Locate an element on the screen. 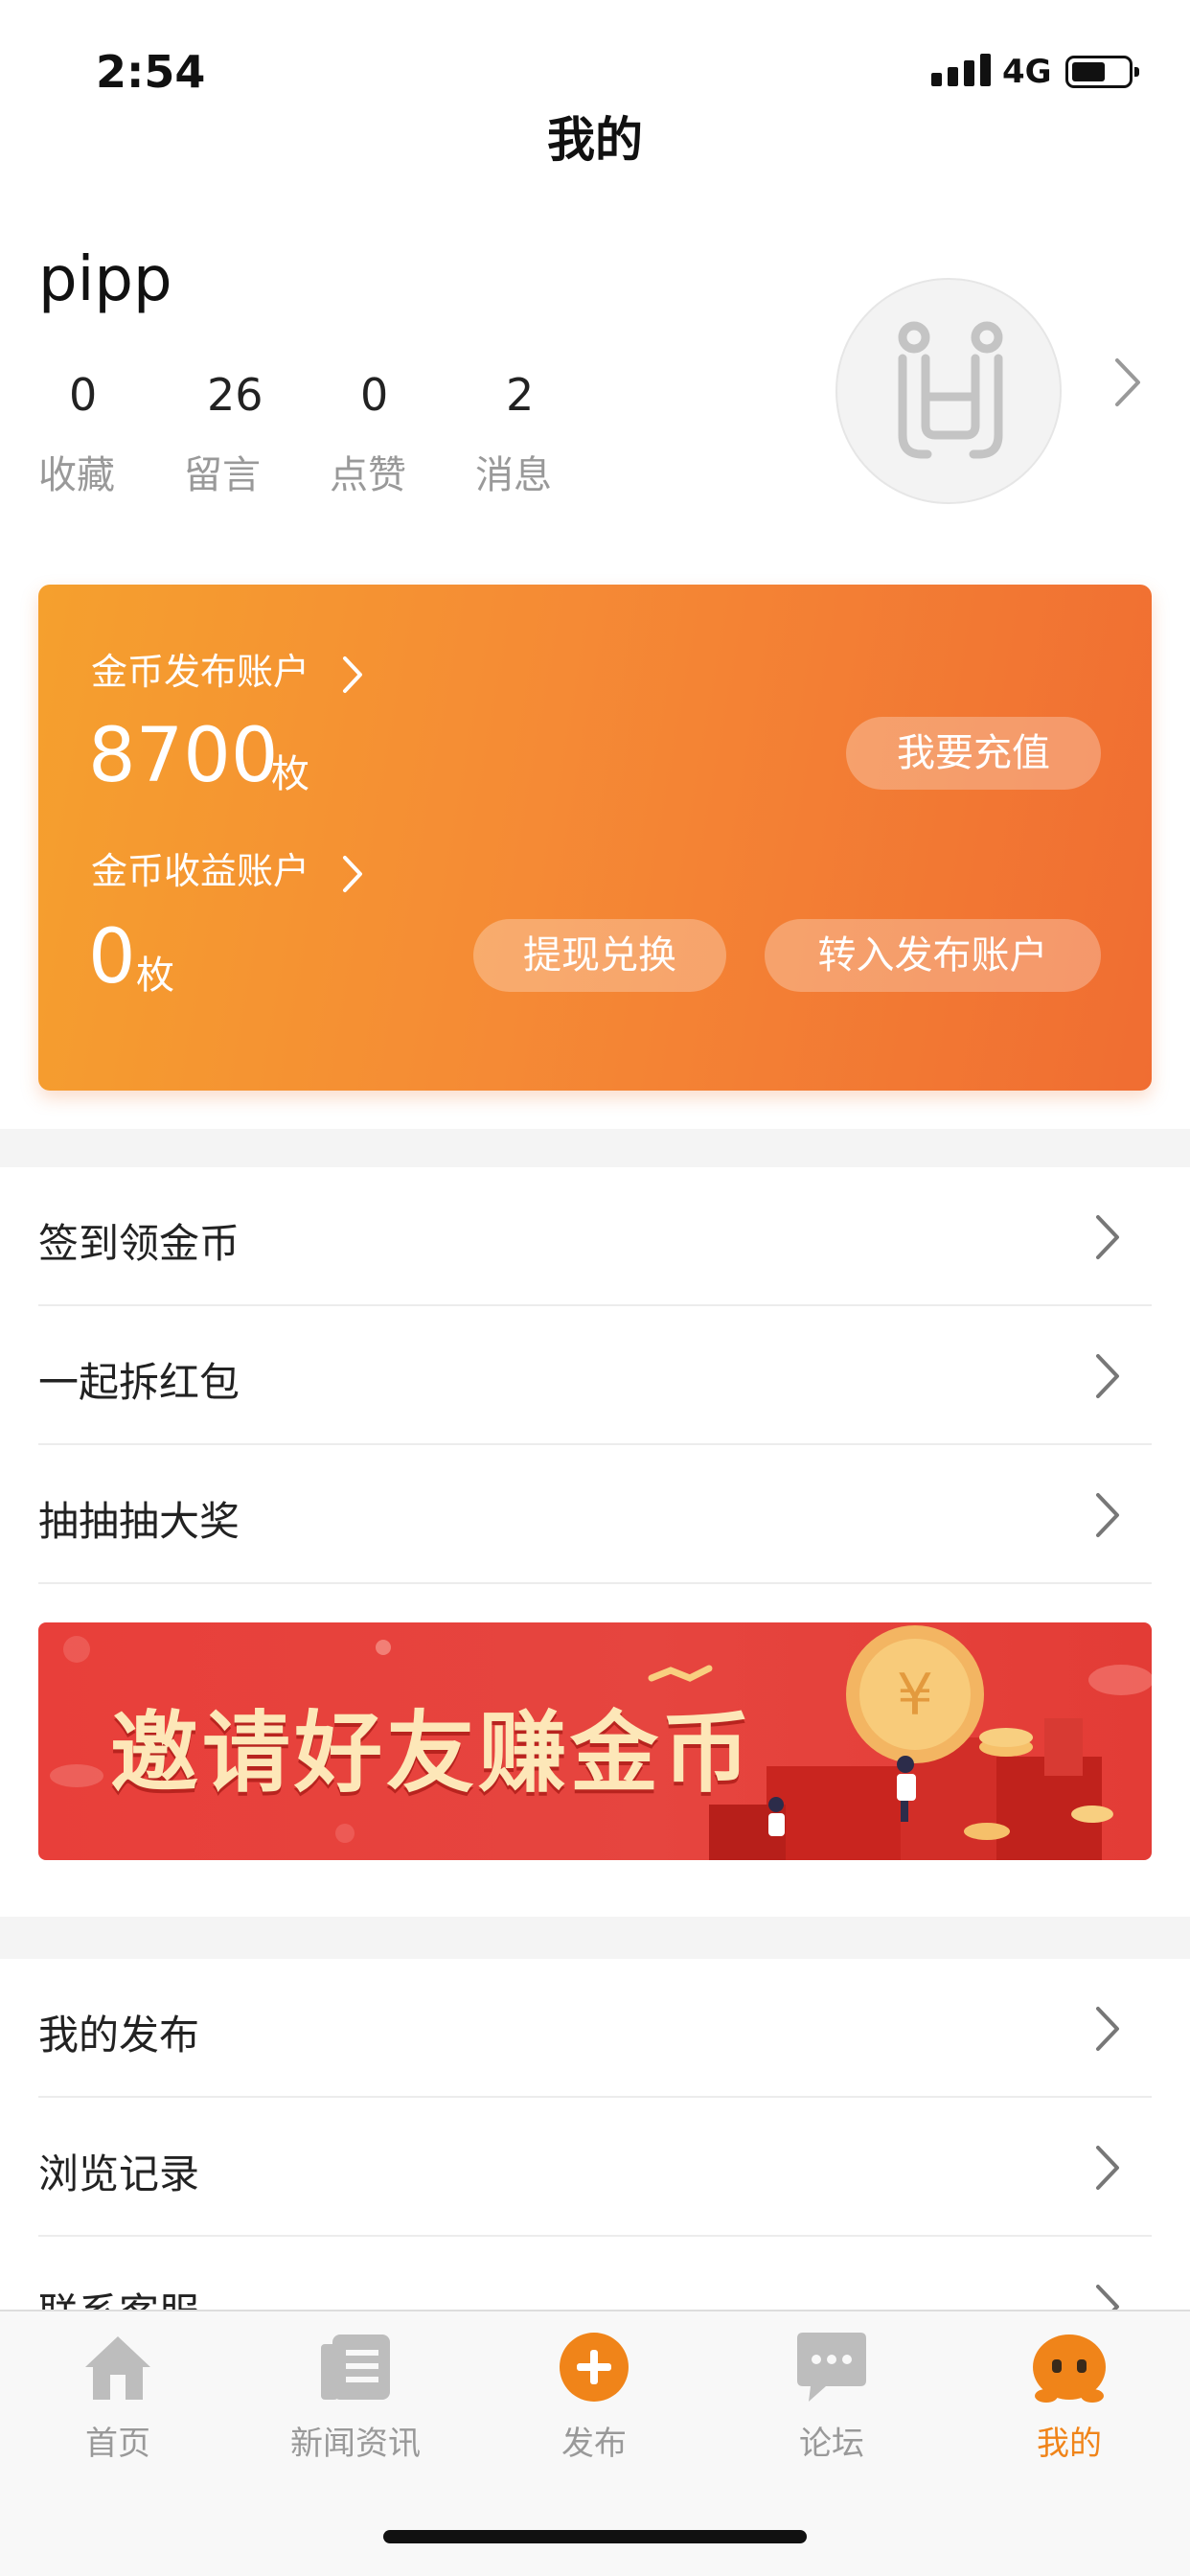 Image resolution: width=1190 pixels, height=2576 pixels. stat-likes: 0 点赞 is located at coordinates (402, 434).